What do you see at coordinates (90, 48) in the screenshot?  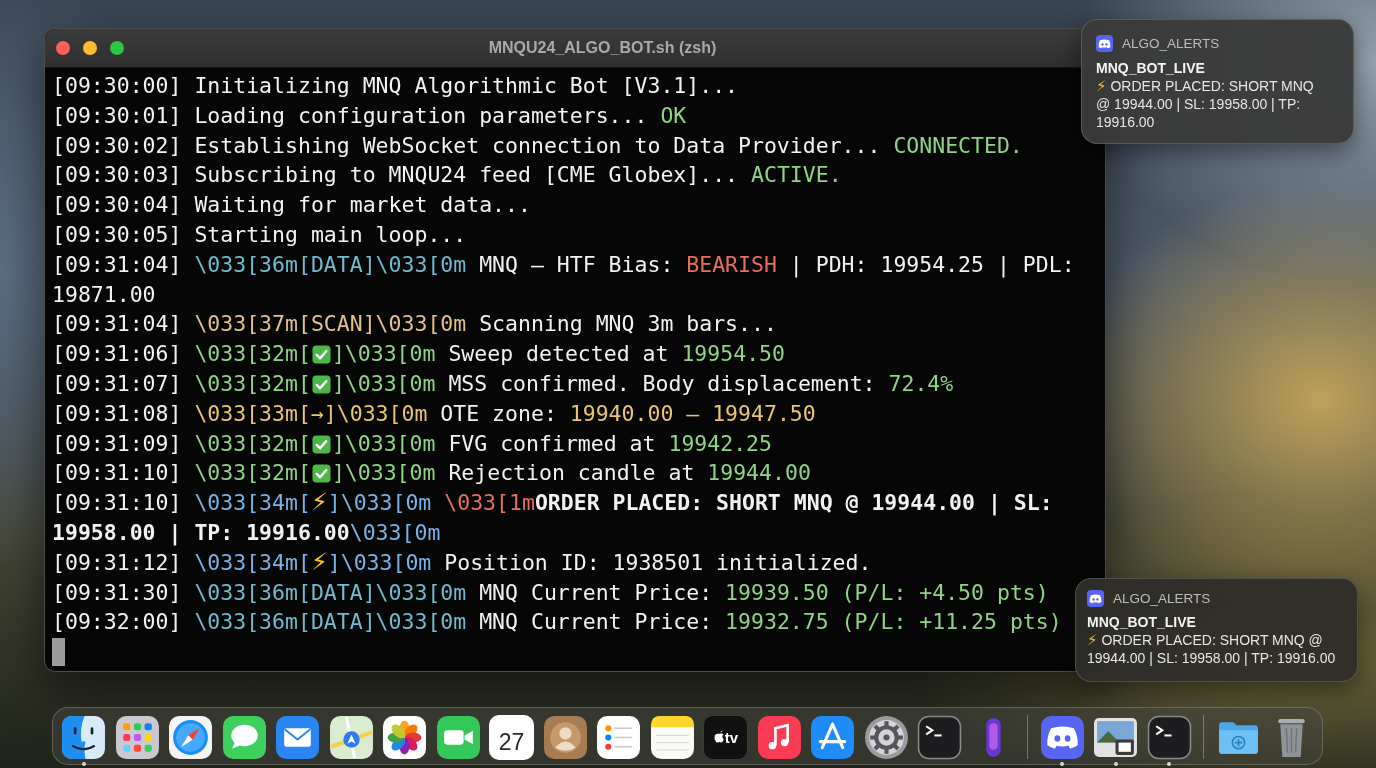 I see `minimize-button` at bounding box center [90, 48].